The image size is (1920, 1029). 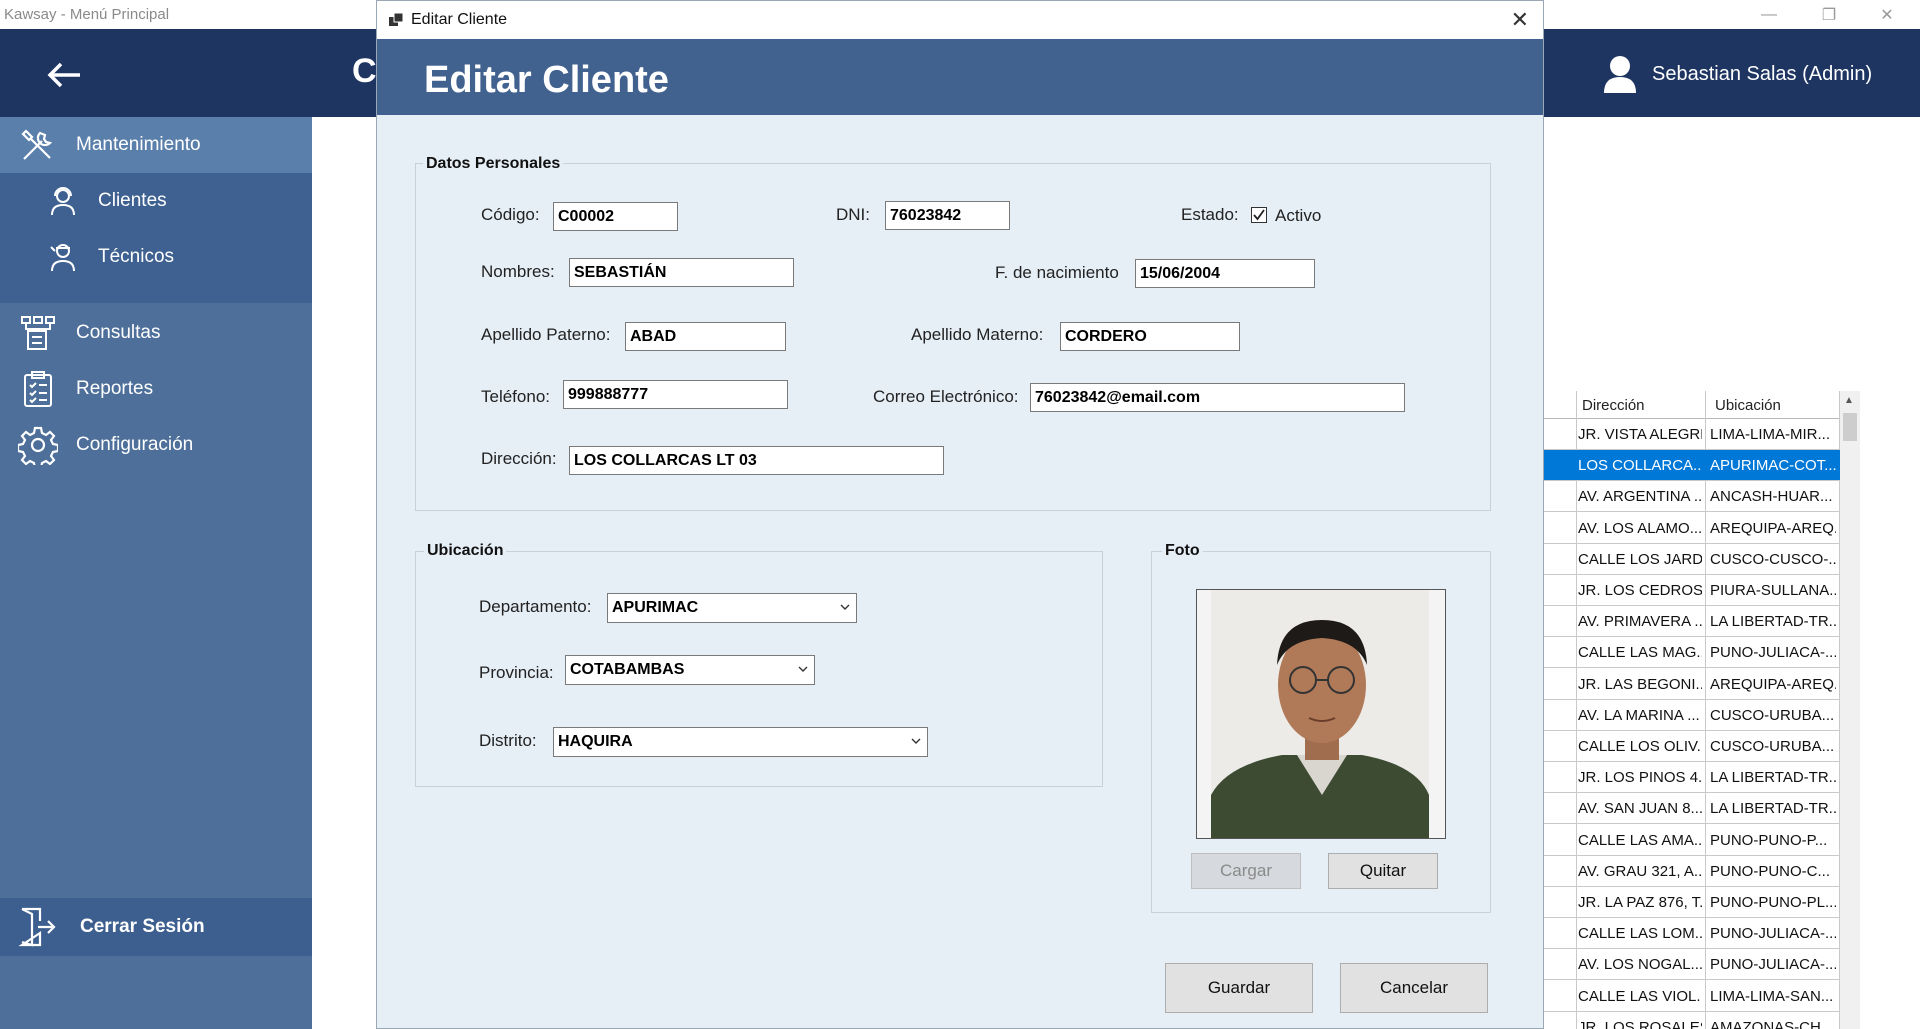 I want to click on client-photo, so click(x=1321, y=714).